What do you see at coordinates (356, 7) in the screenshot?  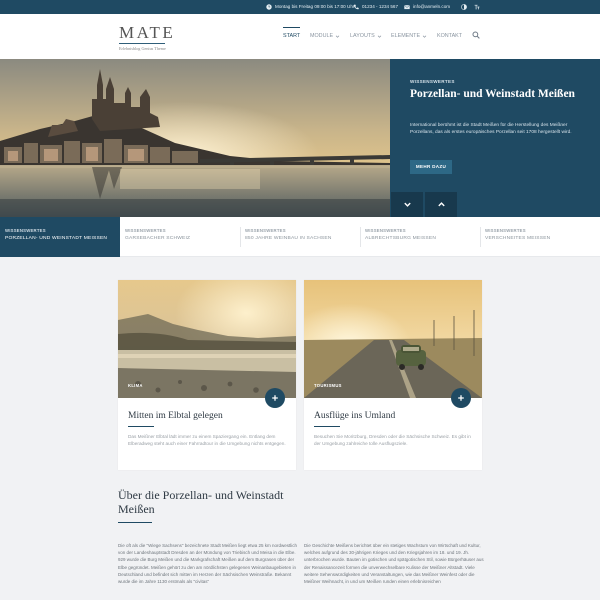 I see `phone-icon` at bounding box center [356, 7].